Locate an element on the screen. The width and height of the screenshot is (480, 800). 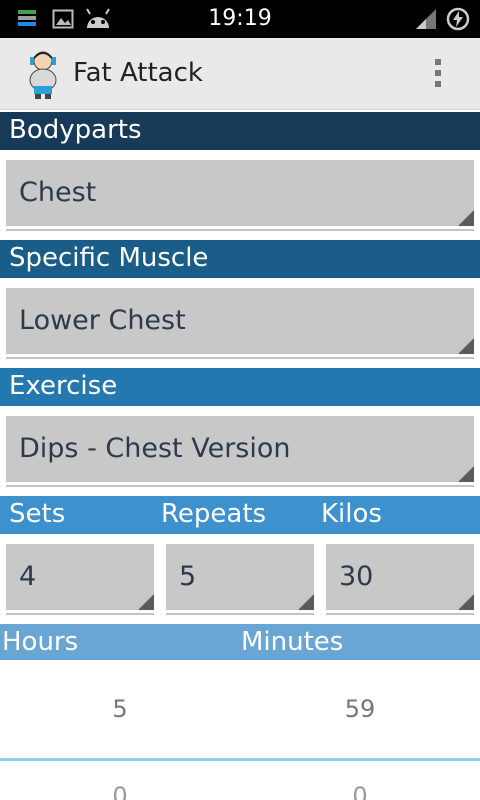
bodyparts-header: Bodyparts is located at coordinates (240, 131).